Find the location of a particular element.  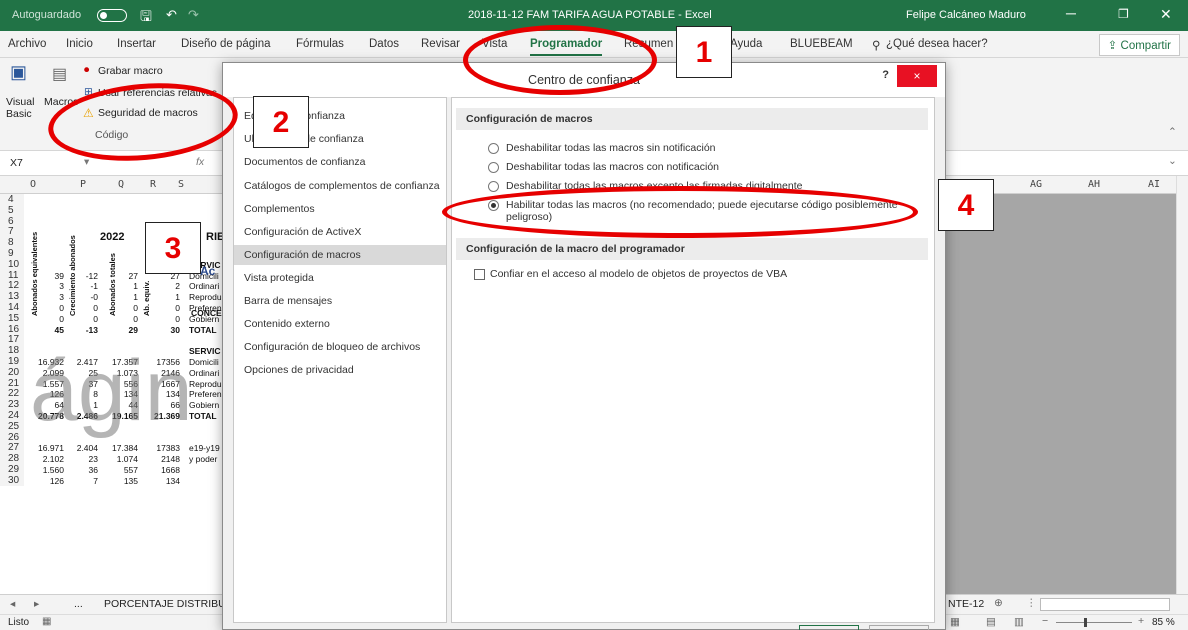

row-number: 21 is located at coordinates (12, 383).